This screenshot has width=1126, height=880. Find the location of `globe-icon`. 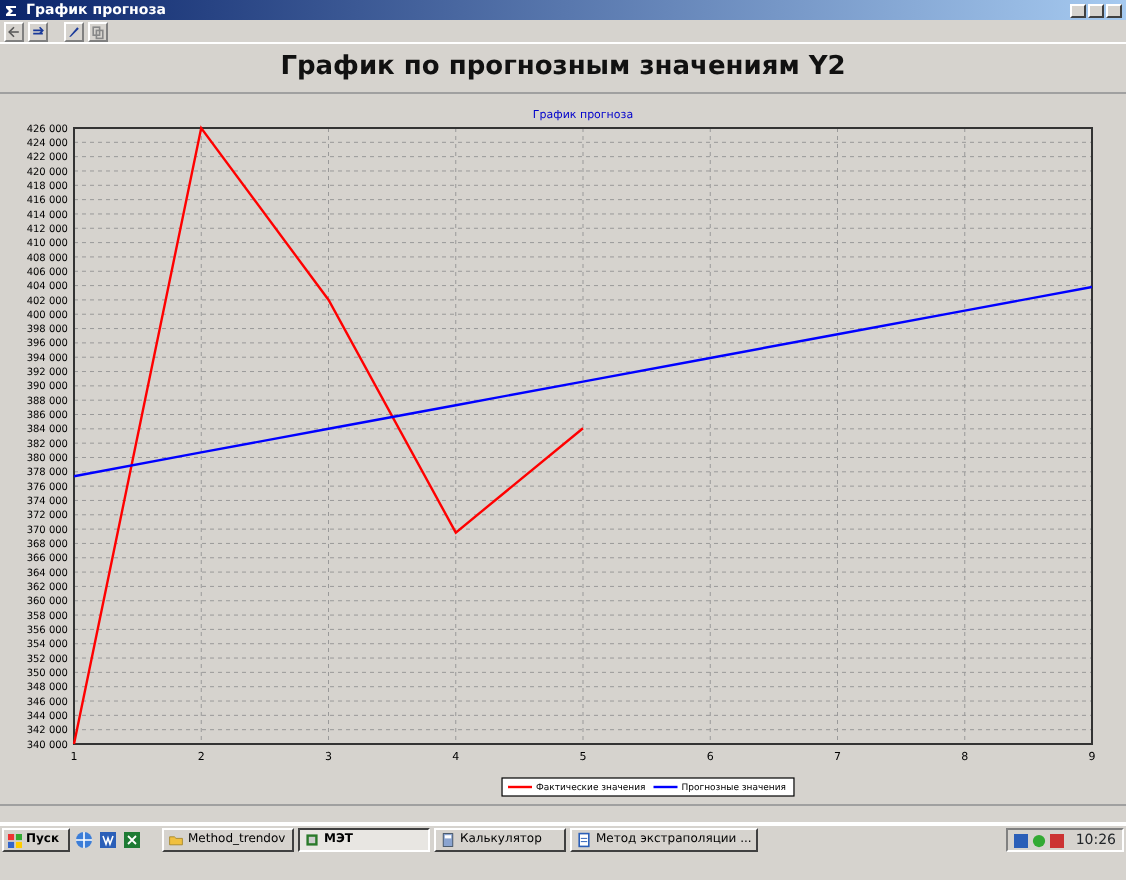

globe-icon is located at coordinates (84, 840).